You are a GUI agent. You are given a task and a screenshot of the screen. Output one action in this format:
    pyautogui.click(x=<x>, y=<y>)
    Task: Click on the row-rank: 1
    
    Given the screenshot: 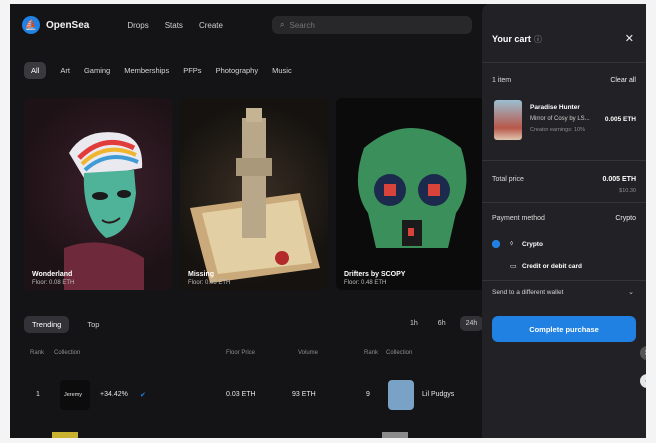 What is the action you would take?
    pyautogui.click(x=38, y=394)
    